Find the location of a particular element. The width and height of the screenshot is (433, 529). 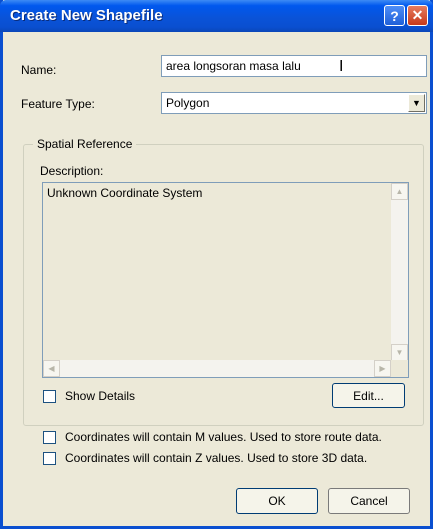

feature-type-select: Polygon ▼ is located at coordinates (294, 103).